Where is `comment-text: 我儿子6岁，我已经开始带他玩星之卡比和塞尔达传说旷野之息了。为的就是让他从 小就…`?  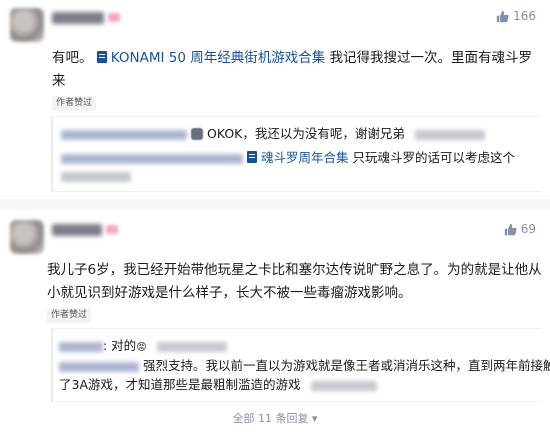 comment-text: 我儿子6岁，我已经开始带他玩星之卡比和塞尔达传说旷野之息了。为的就是让他从 小就… is located at coordinates (294, 281).